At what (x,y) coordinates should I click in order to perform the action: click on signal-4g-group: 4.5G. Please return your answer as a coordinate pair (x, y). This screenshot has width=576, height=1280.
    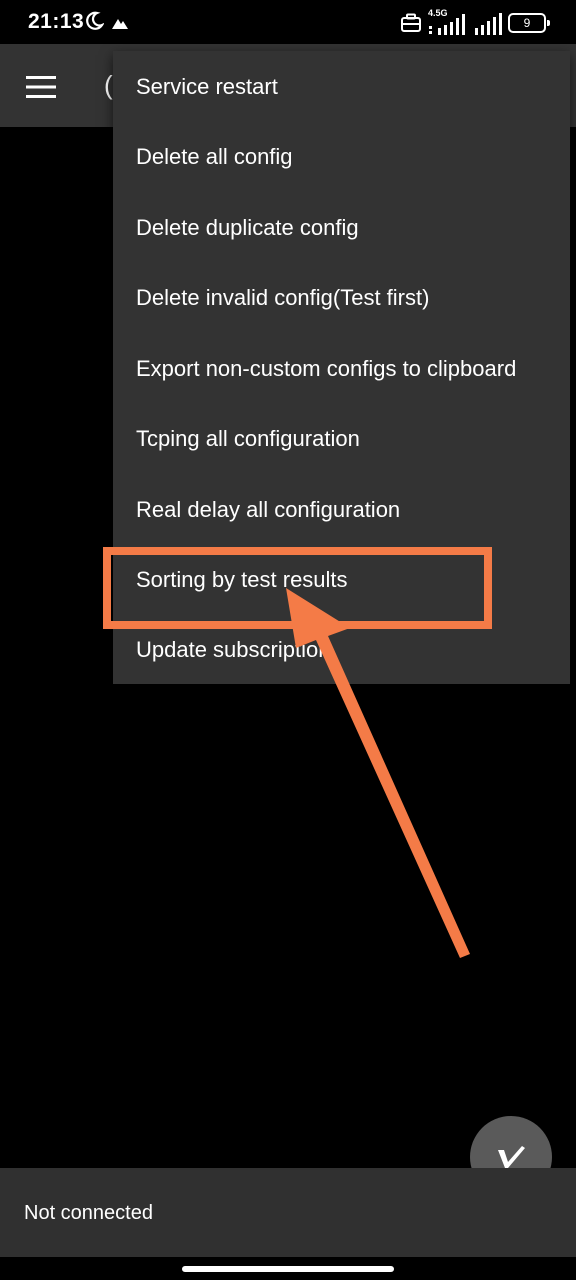
    Looking at the image, I should click on (448, 22).